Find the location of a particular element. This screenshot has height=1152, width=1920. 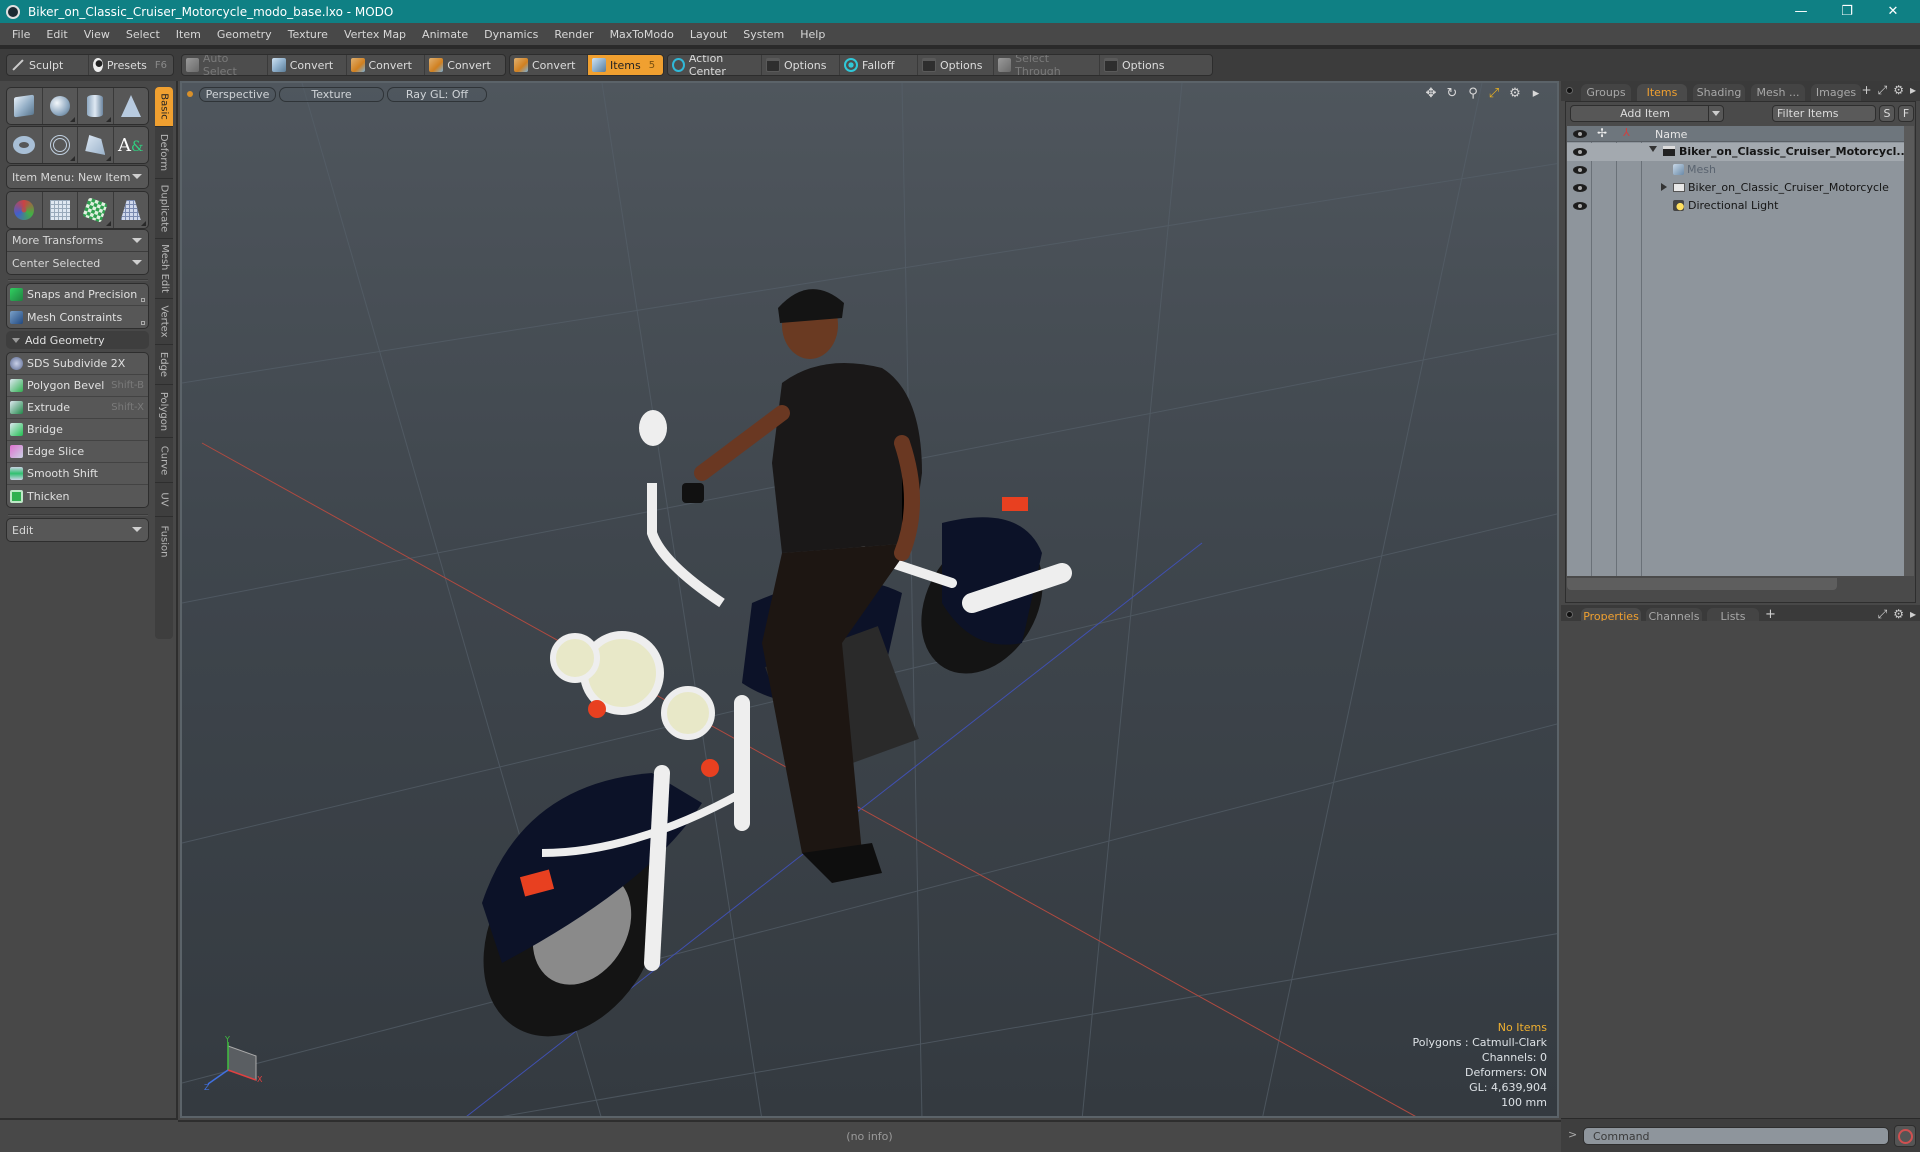

tab-images: Images is located at coordinates (1836, 92).